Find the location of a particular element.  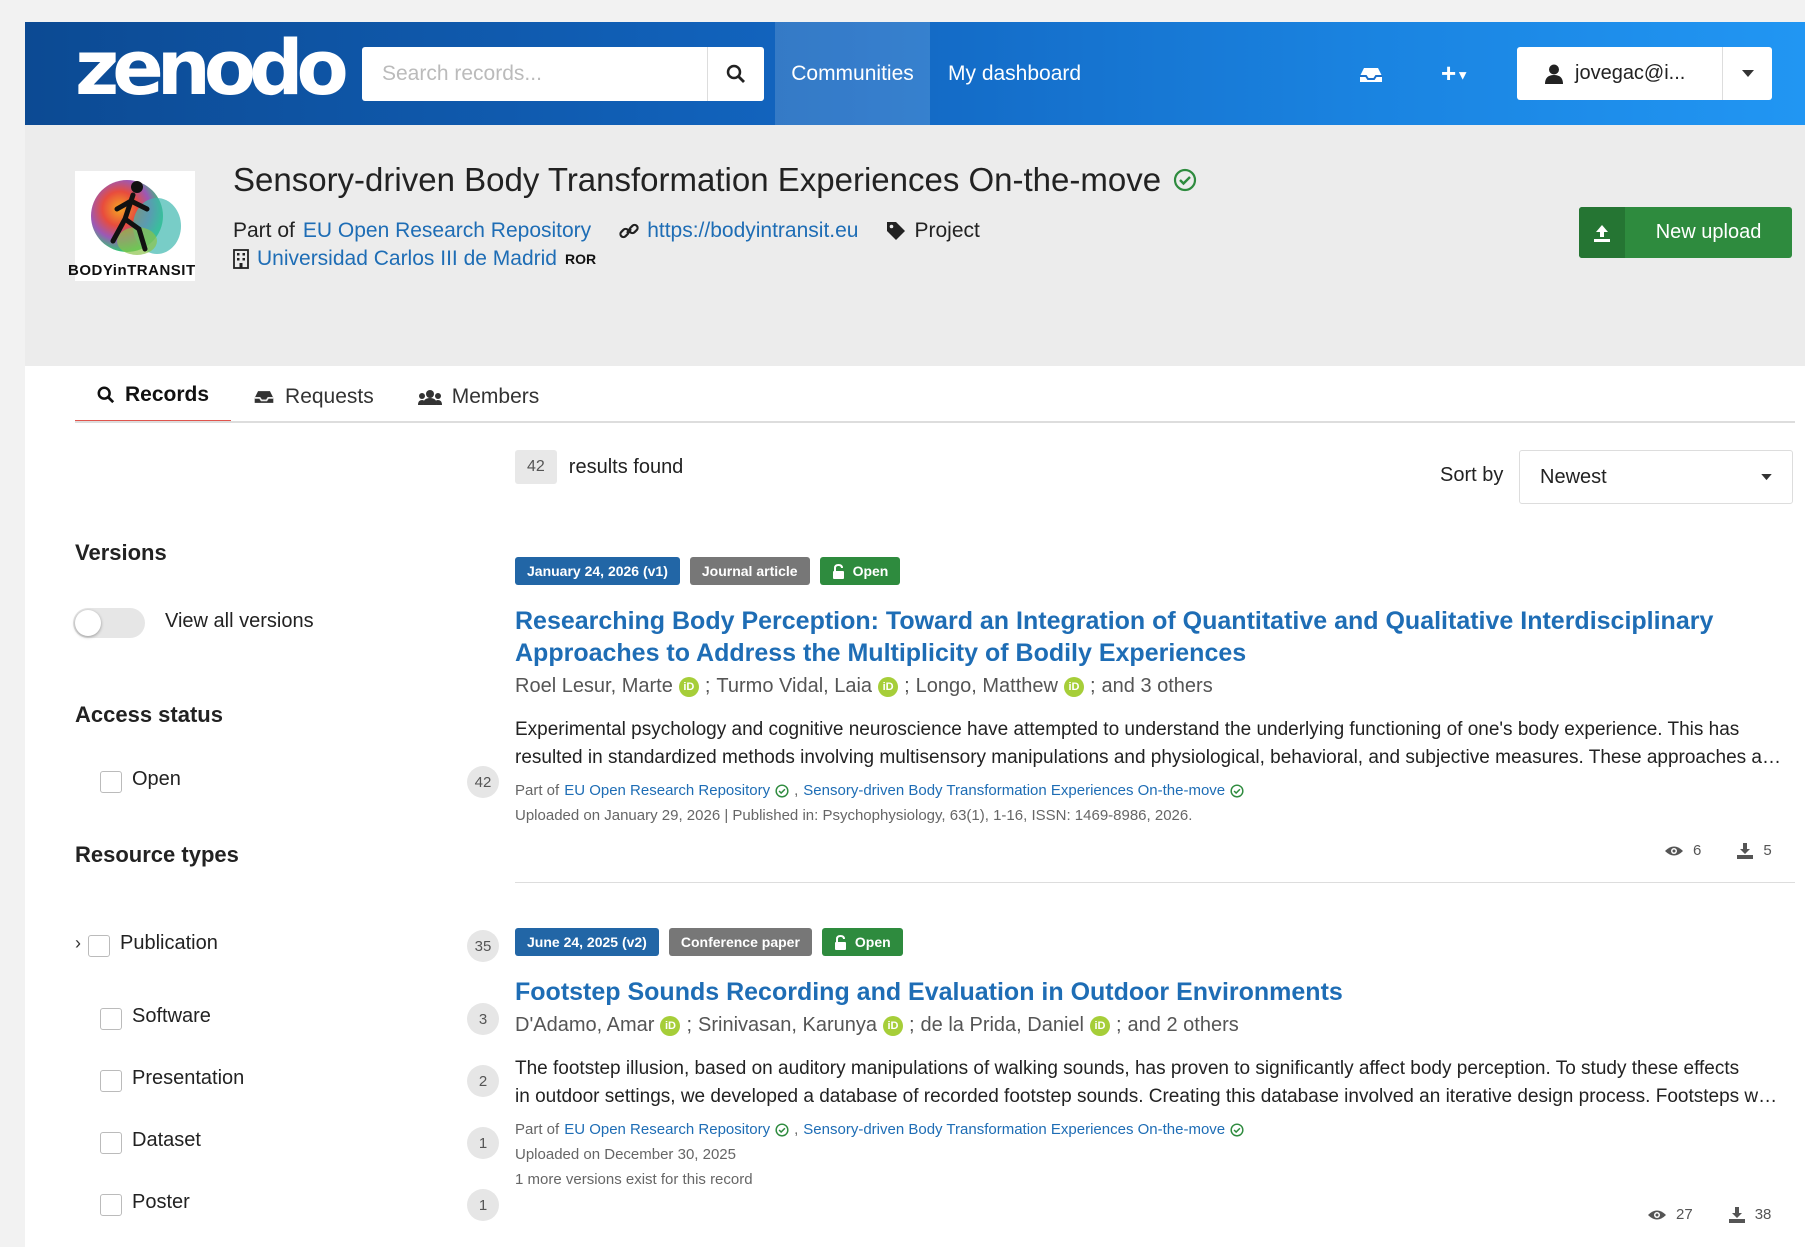

unlock-icon is located at coordinates (840, 942).